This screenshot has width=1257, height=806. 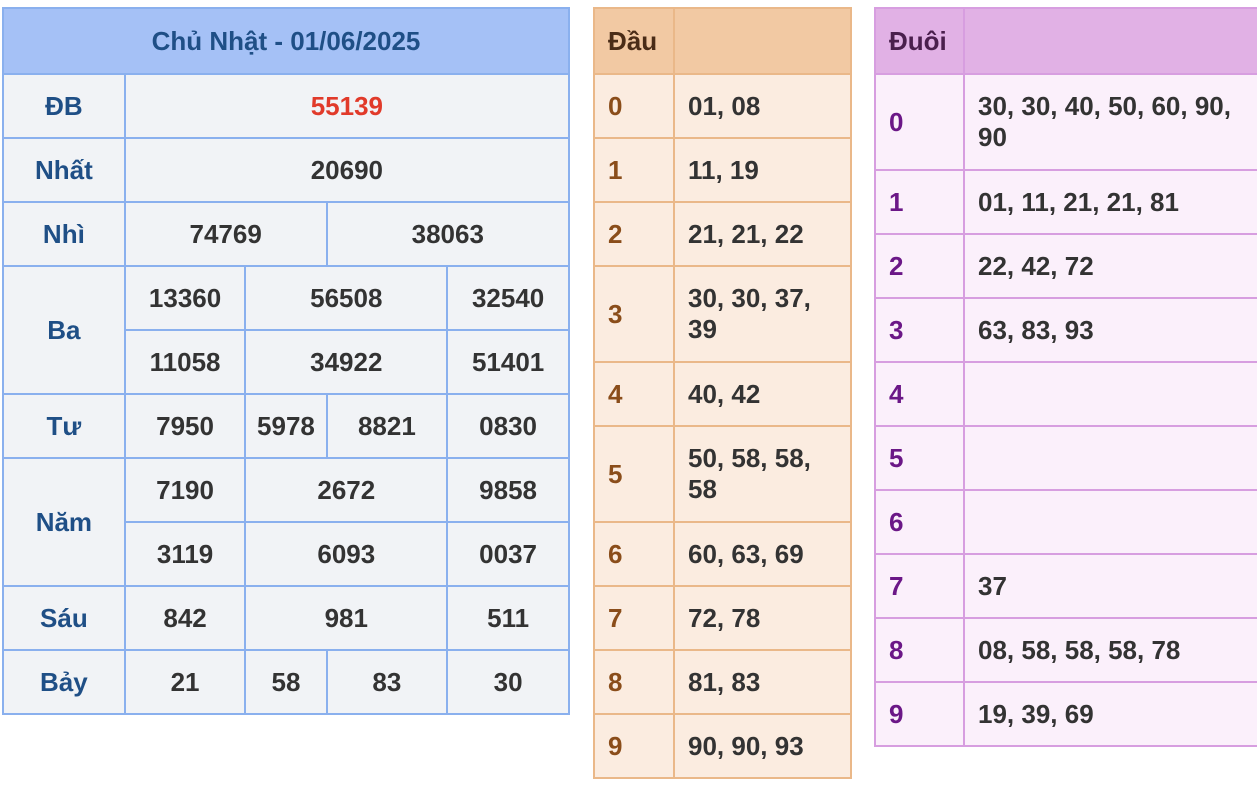 What do you see at coordinates (919, 266) in the screenshot?
I see `duoi-key: 2` at bounding box center [919, 266].